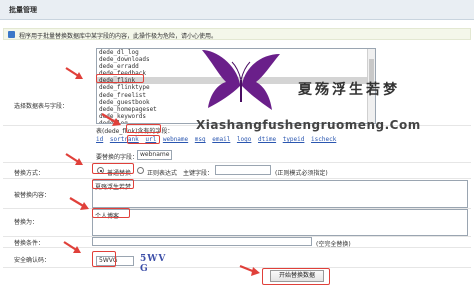  What do you see at coordinates (143, 139) in the screenshot?
I see `annotation-box-webname` at bounding box center [143, 139].